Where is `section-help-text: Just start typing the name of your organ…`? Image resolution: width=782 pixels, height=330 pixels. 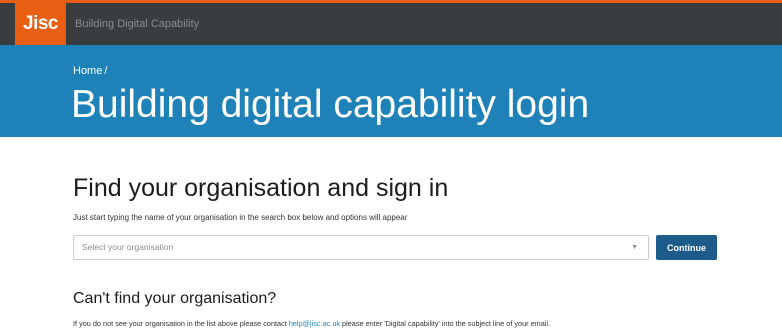
section-help-text: Just start typing the name of your organ… is located at coordinates (240, 217).